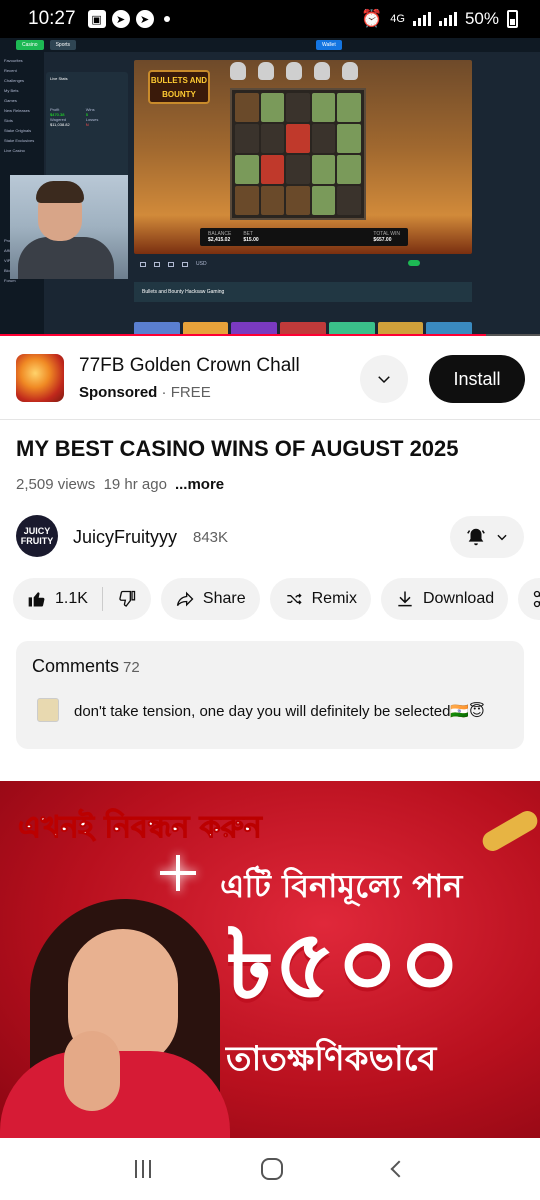 The width and height of the screenshot is (540, 1200). Describe the element at coordinates (271, 449) in the screenshot. I see `video-title: MY BEST CASINO WINS OF AUGUST 2025` at that location.